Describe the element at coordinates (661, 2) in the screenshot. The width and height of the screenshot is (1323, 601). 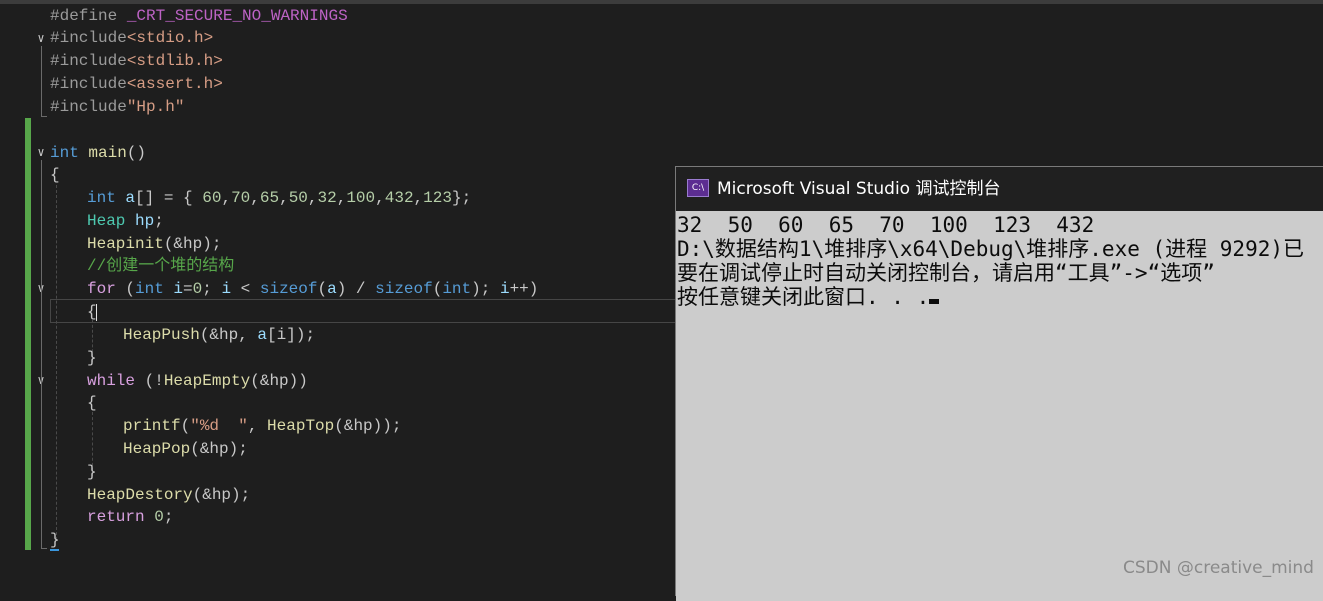
I see `editor-top-border` at that location.